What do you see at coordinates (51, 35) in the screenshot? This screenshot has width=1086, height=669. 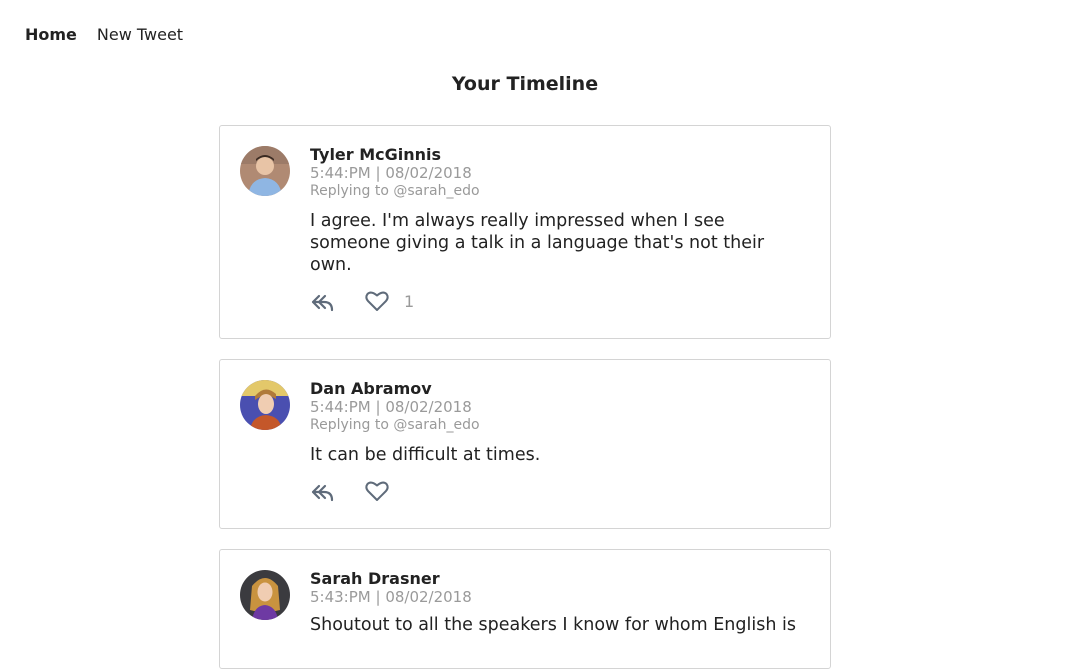 I see `nav-home-link: Home` at bounding box center [51, 35].